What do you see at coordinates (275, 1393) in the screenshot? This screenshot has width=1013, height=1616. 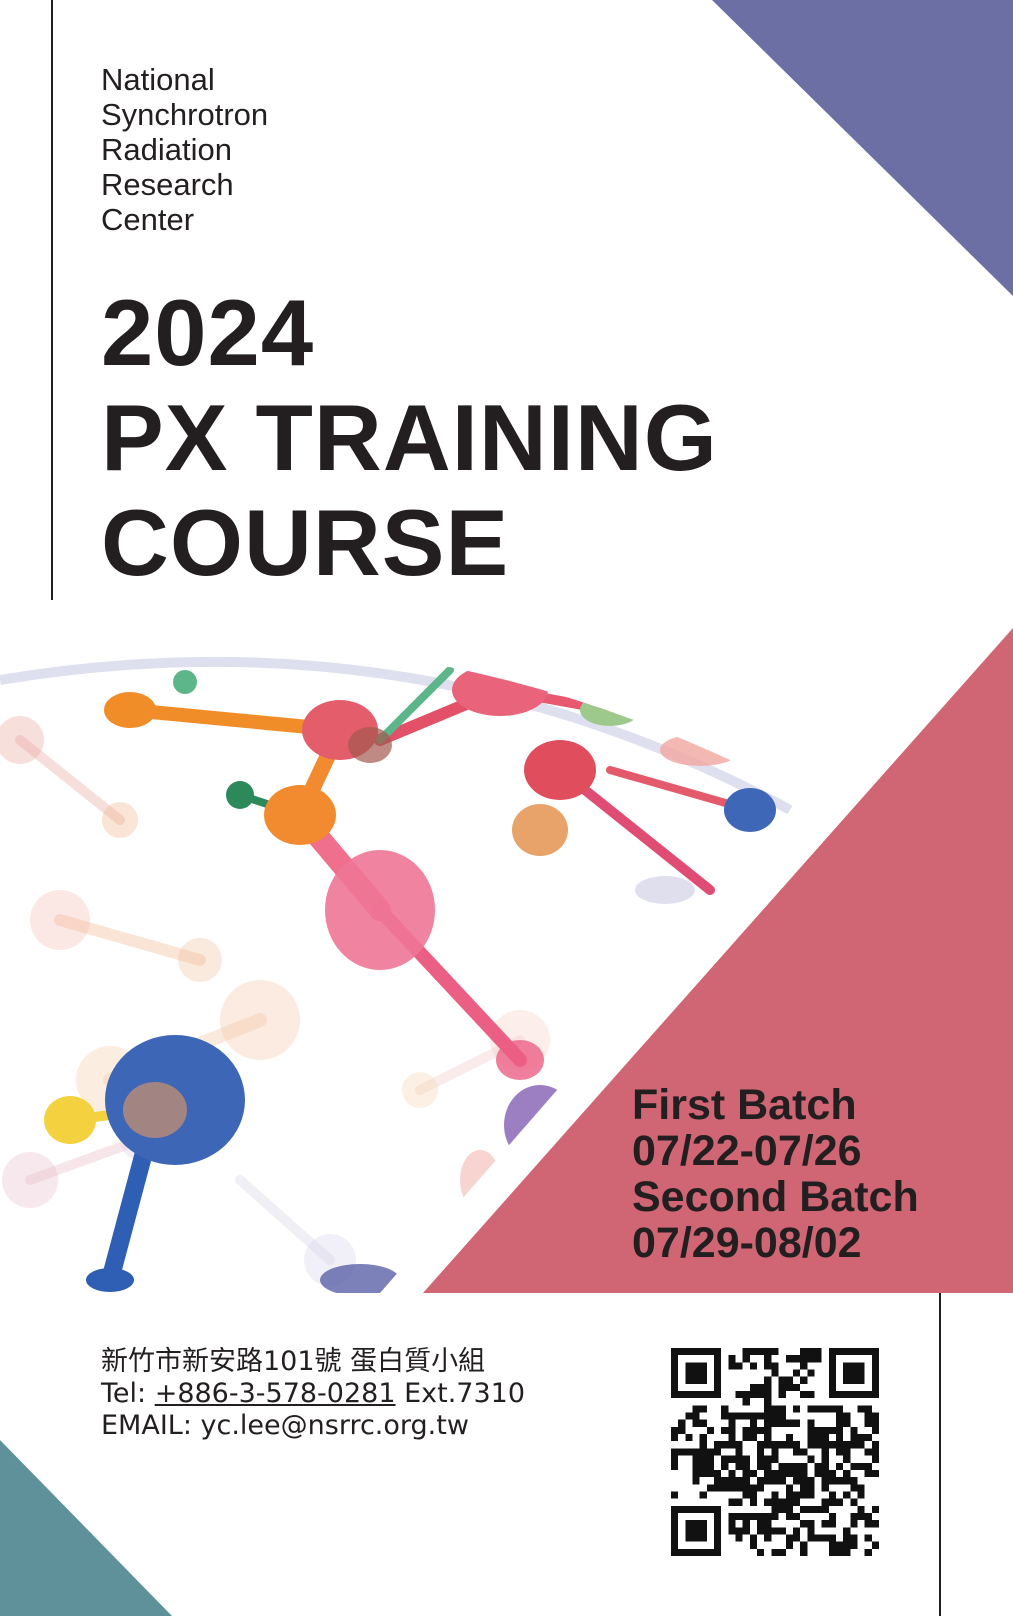 I see `telephone-link: +886-3-578-0281` at bounding box center [275, 1393].